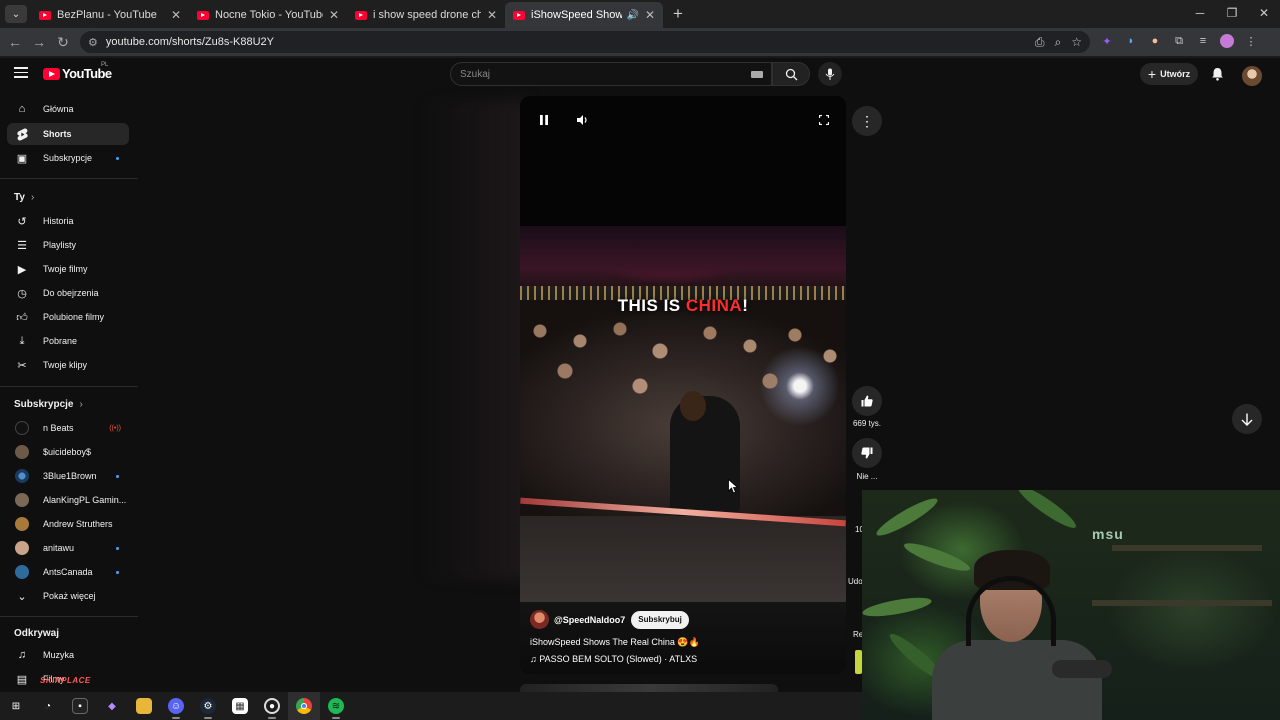 The height and width of the screenshot is (720, 1280). I want to click on extension-icon: ◗, so click(1131, 41).